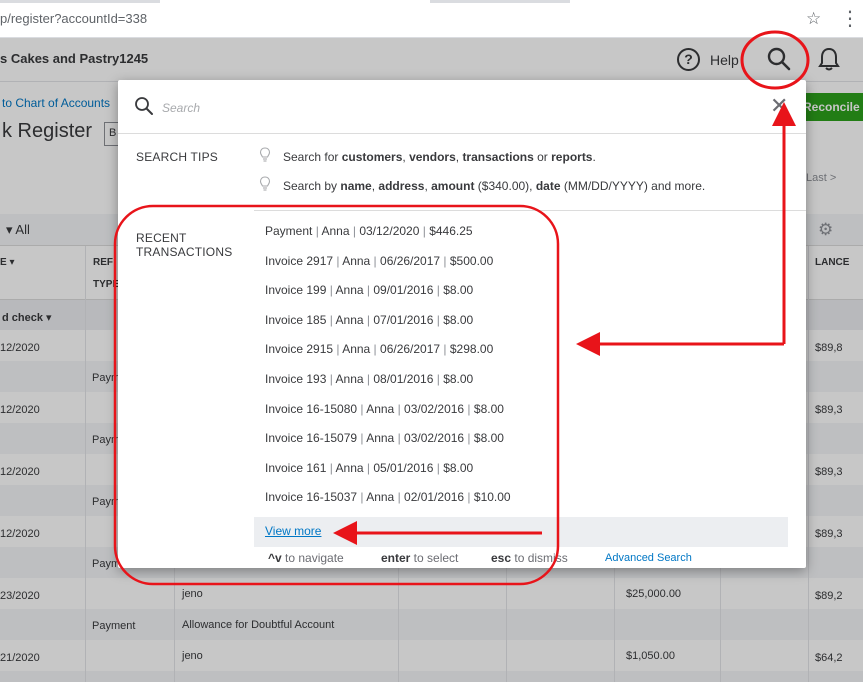 This screenshot has width=863, height=682. What do you see at coordinates (442, 108) in the screenshot?
I see `search-input` at bounding box center [442, 108].